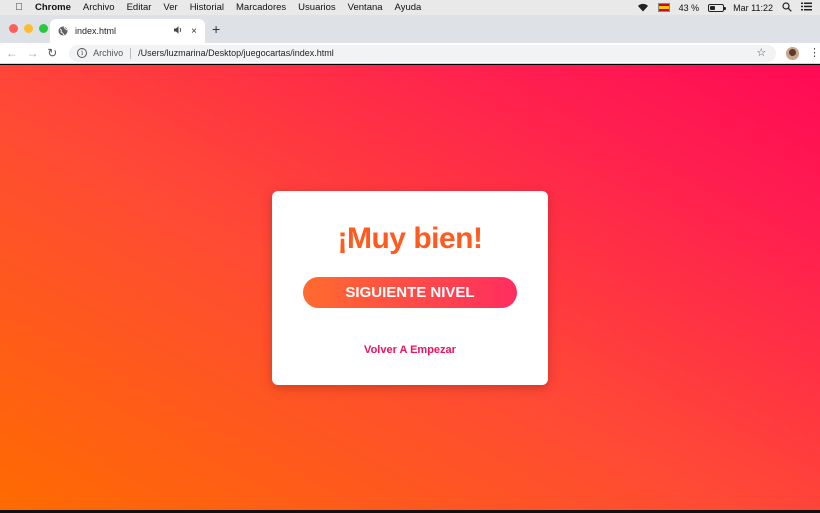 This screenshot has height=513, width=820. What do you see at coordinates (663, 7) in the screenshot?
I see `spanish-flag-icon` at bounding box center [663, 7].